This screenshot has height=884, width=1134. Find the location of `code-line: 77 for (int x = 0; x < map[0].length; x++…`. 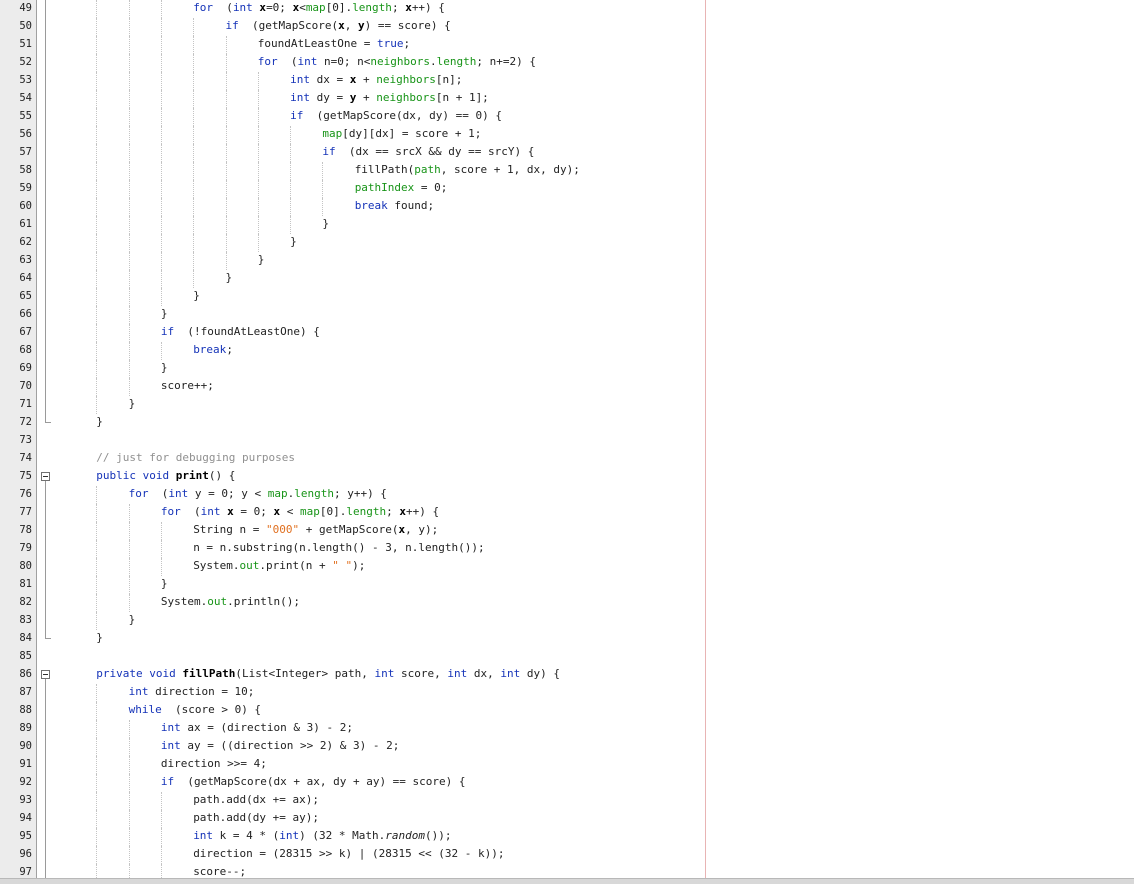

code-line: 77 for (int x = 0; x < map[0].length; x++… is located at coordinates (567, 513).